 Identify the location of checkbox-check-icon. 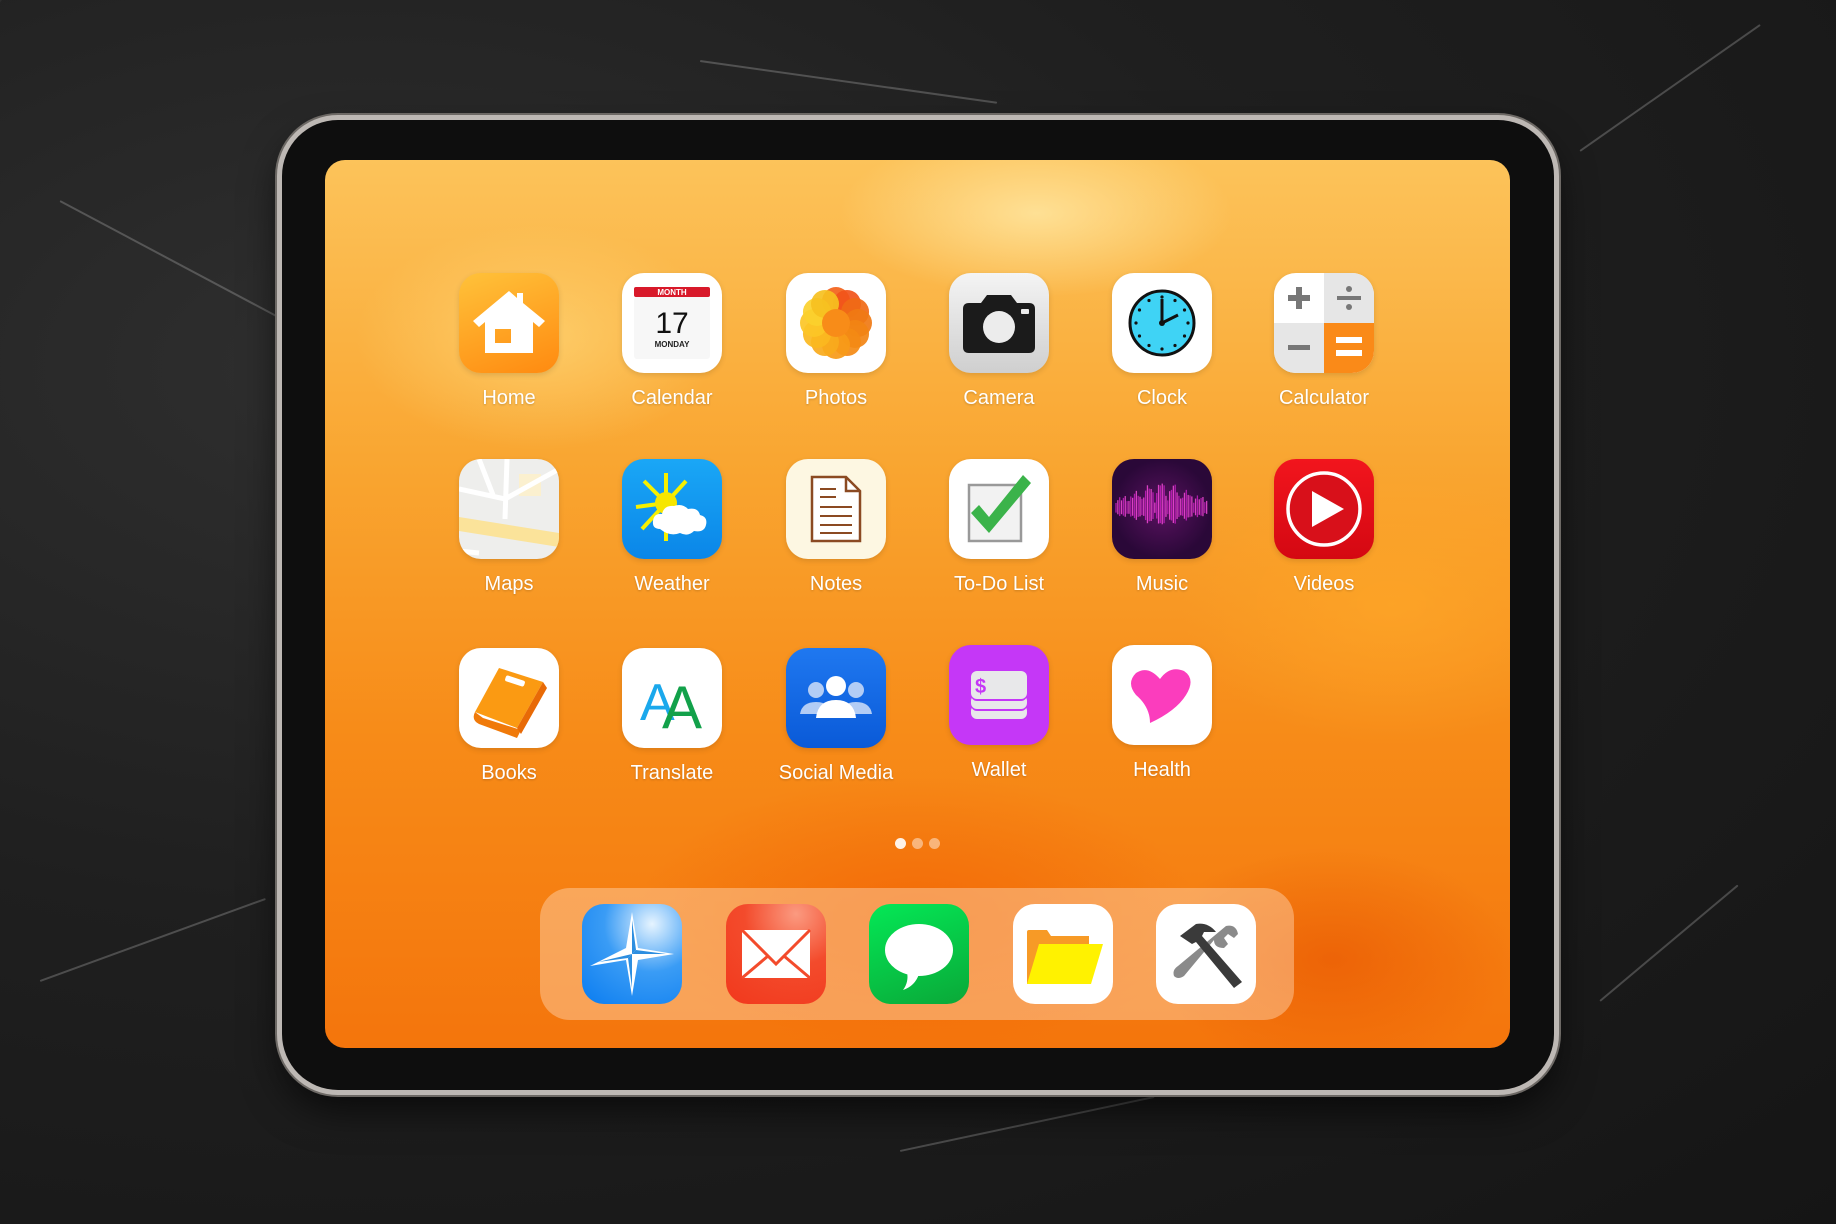
(999, 509).